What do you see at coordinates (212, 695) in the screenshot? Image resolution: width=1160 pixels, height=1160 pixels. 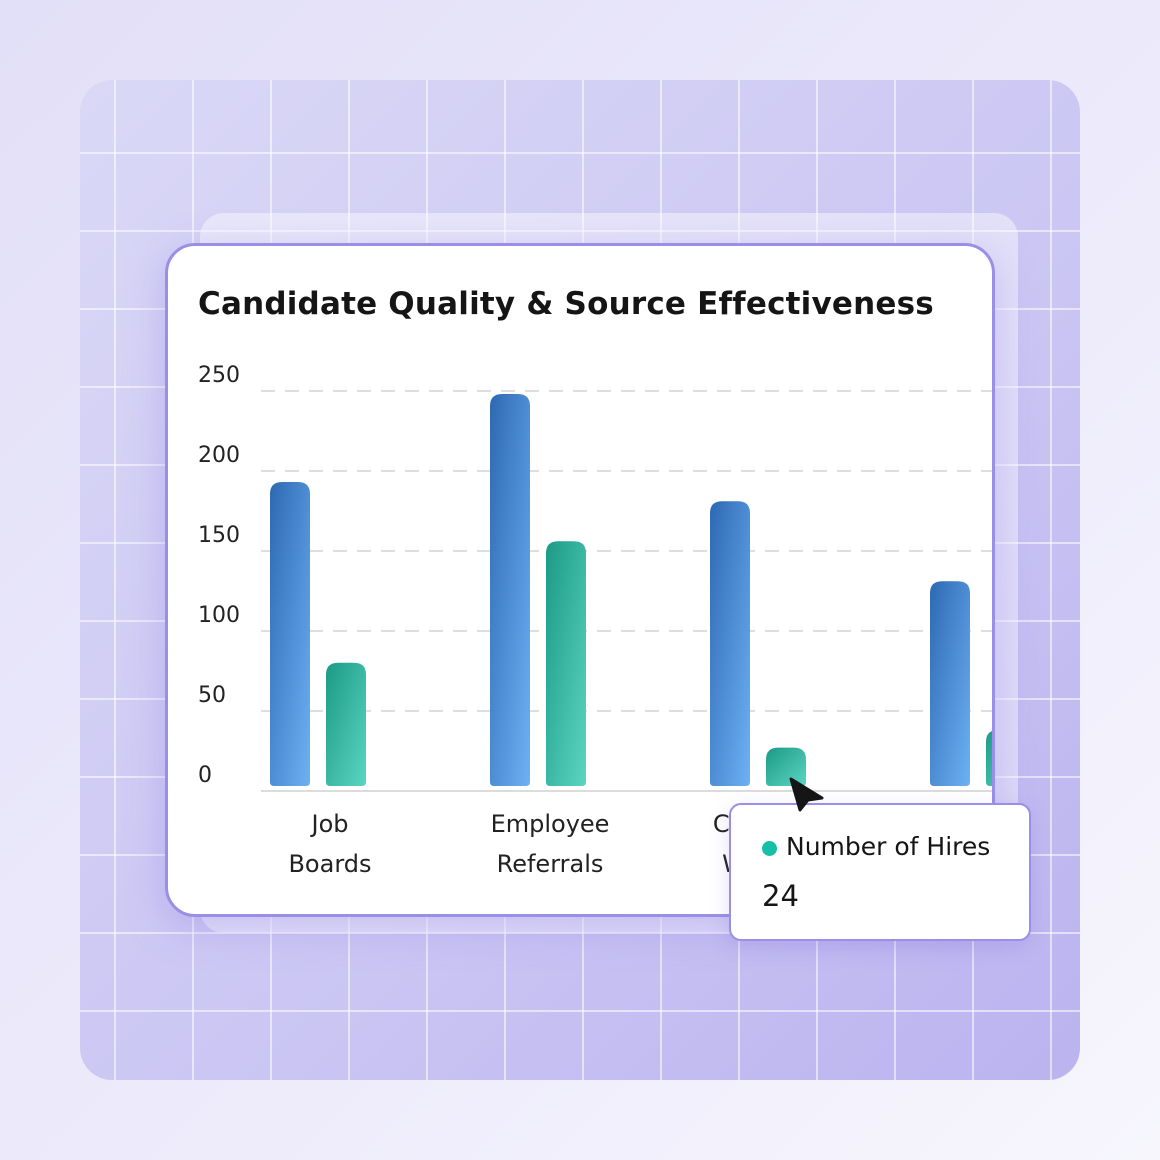 I see `y-tick-label: 50` at bounding box center [212, 695].